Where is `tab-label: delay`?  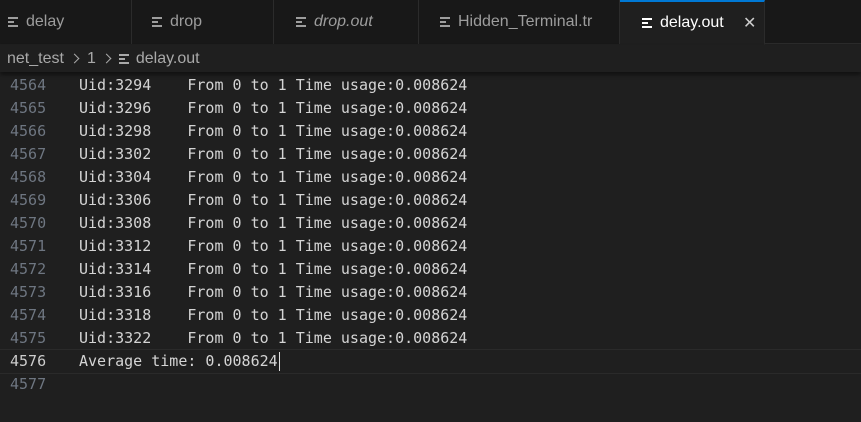
tab-label: delay is located at coordinates (45, 21).